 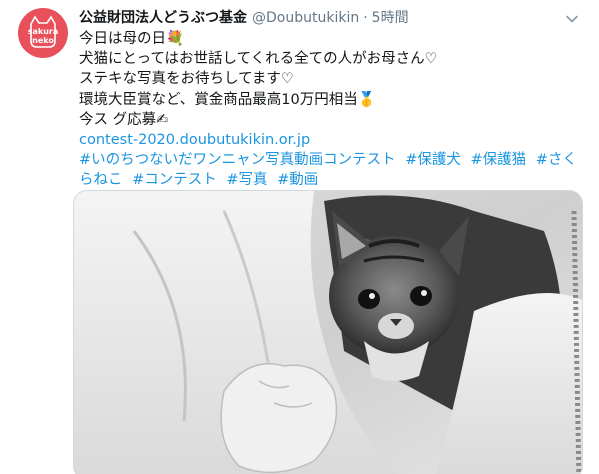 What do you see at coordinates (433, 160) in the screenshot?
I see `hashtag-link: #保護犬` at bounding box center [433, 160].